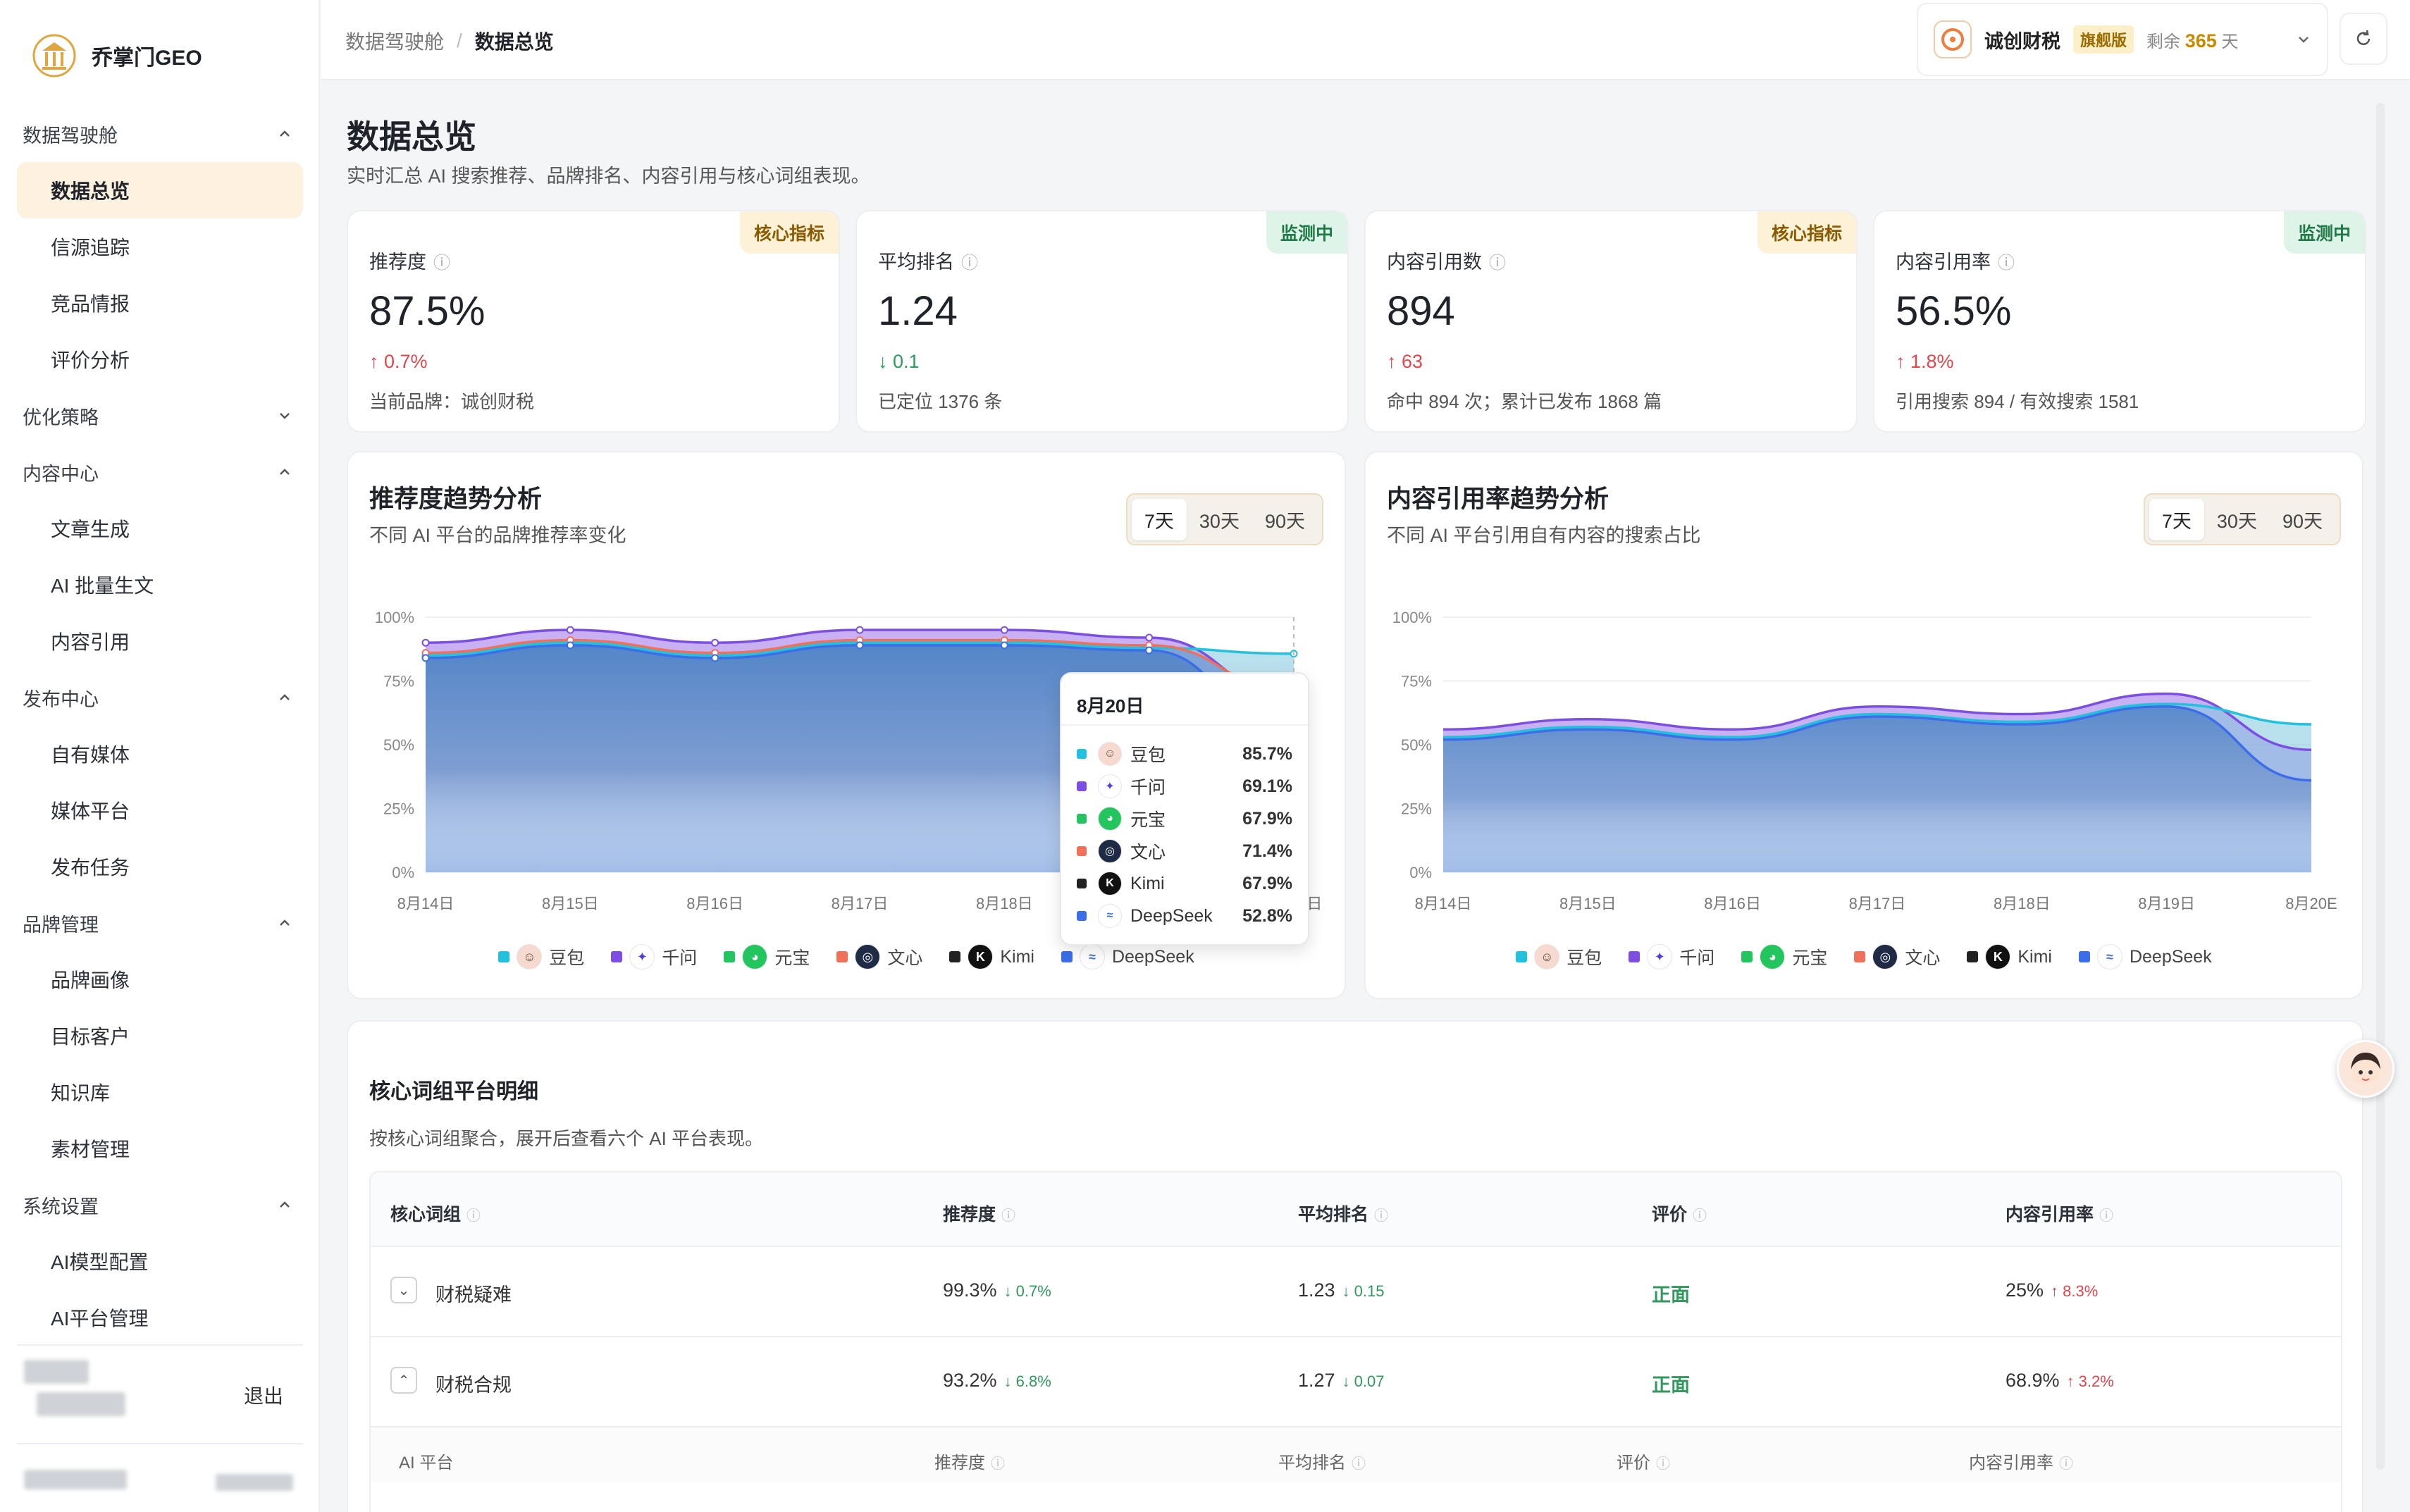 This screenshot has width=2410, height=1512. I want to click on cite-cell: 68.9% ↑ 3.2%, so click(2060, 1380).